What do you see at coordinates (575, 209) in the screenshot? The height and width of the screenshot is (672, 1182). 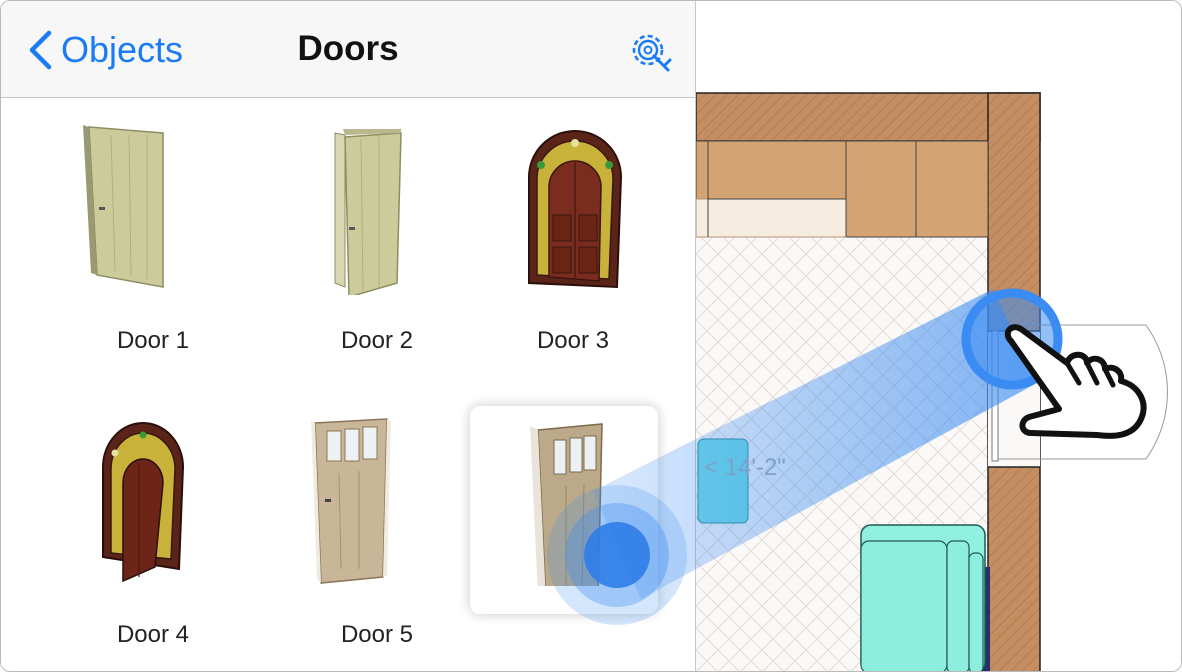 I see `door-3-thumbnail` at bounding box center [575, 209].